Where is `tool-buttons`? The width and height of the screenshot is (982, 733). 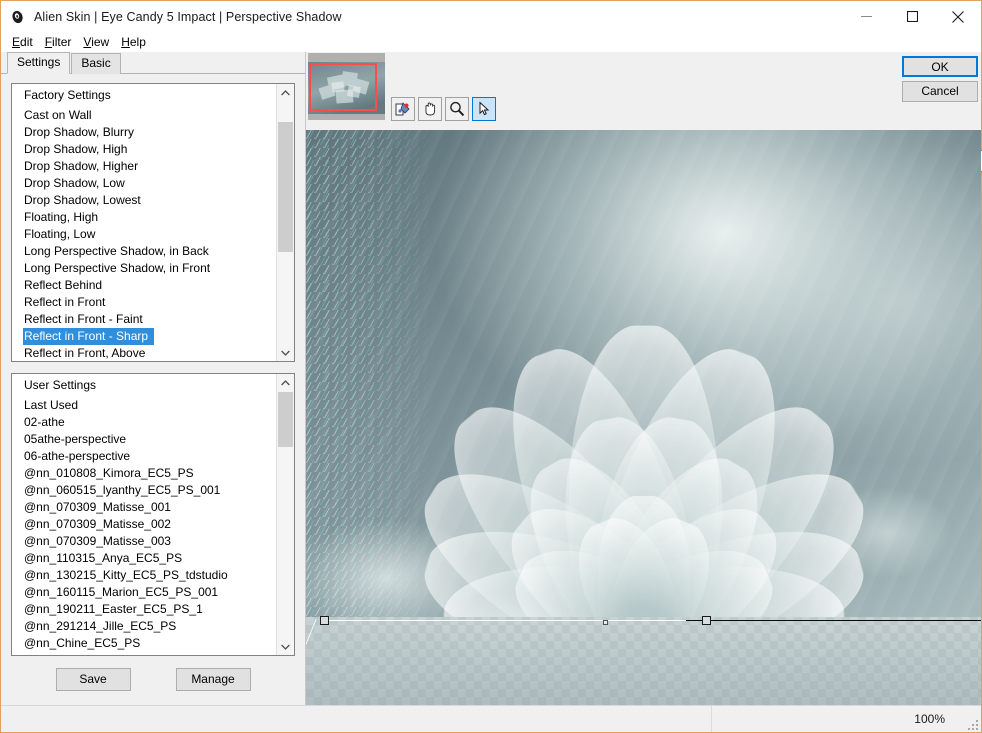 tool-buttons is located at coordinates (443, 109).